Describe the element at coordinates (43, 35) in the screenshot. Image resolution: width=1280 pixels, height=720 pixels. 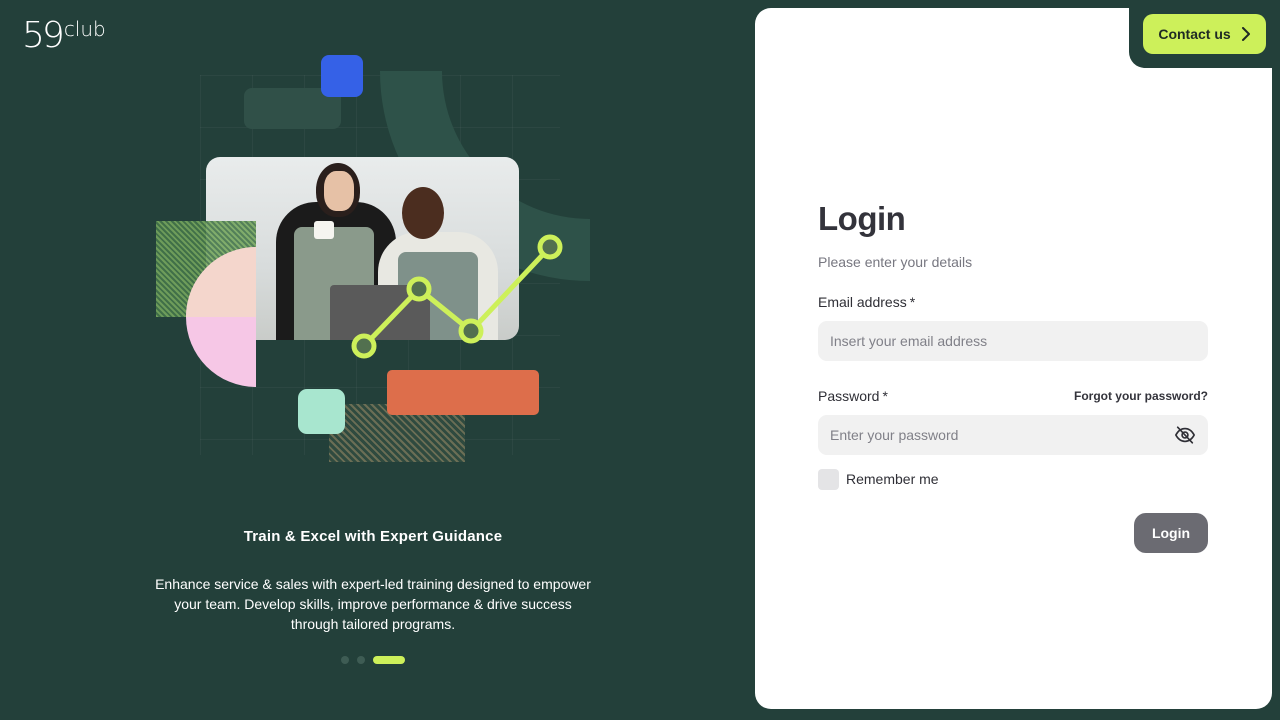
I see `logo-number: 59` at that location.